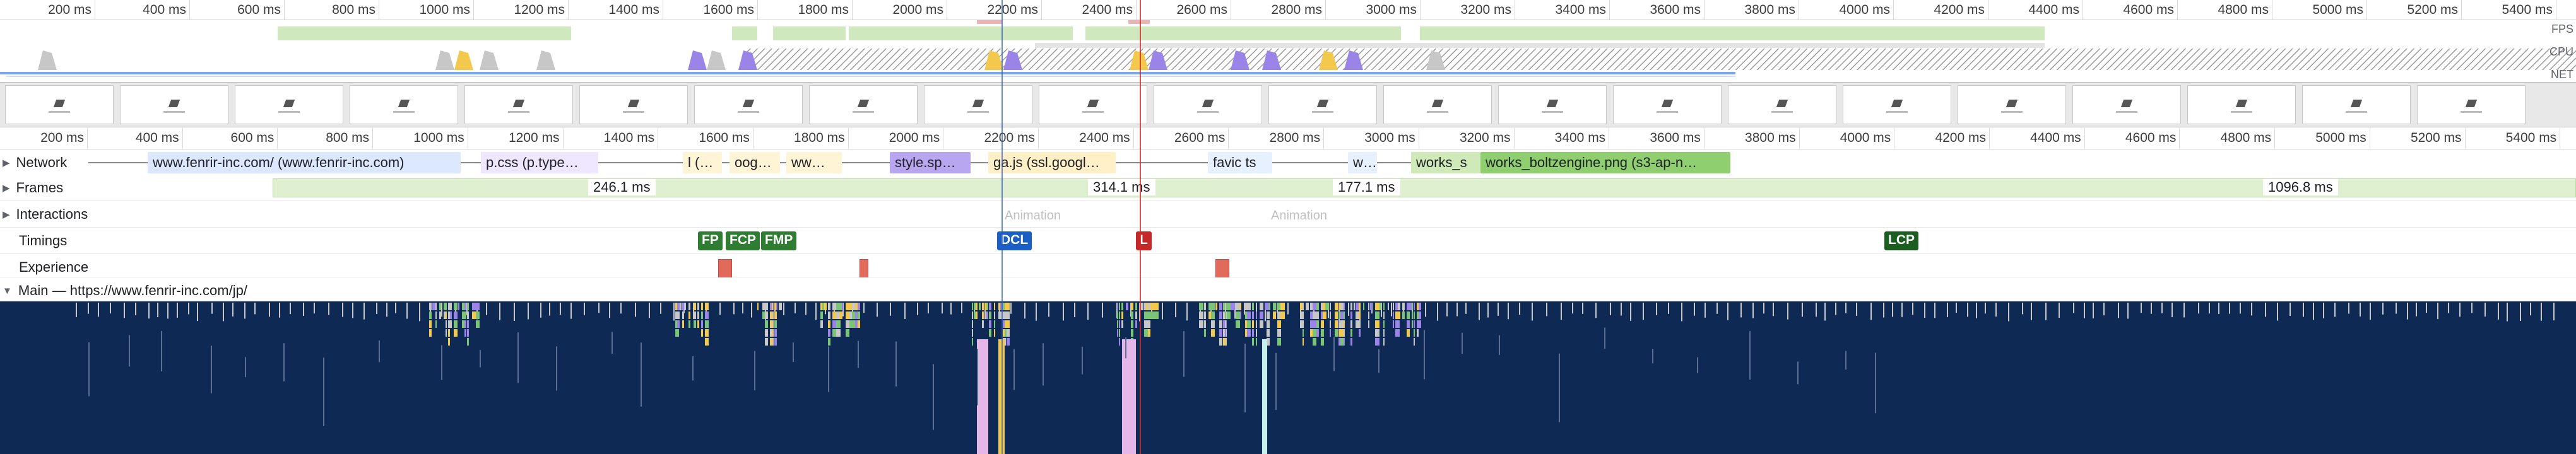 The image size is (2576, 454). I want to click on collapse-arrow-icon: ▼, so click(8, 291).